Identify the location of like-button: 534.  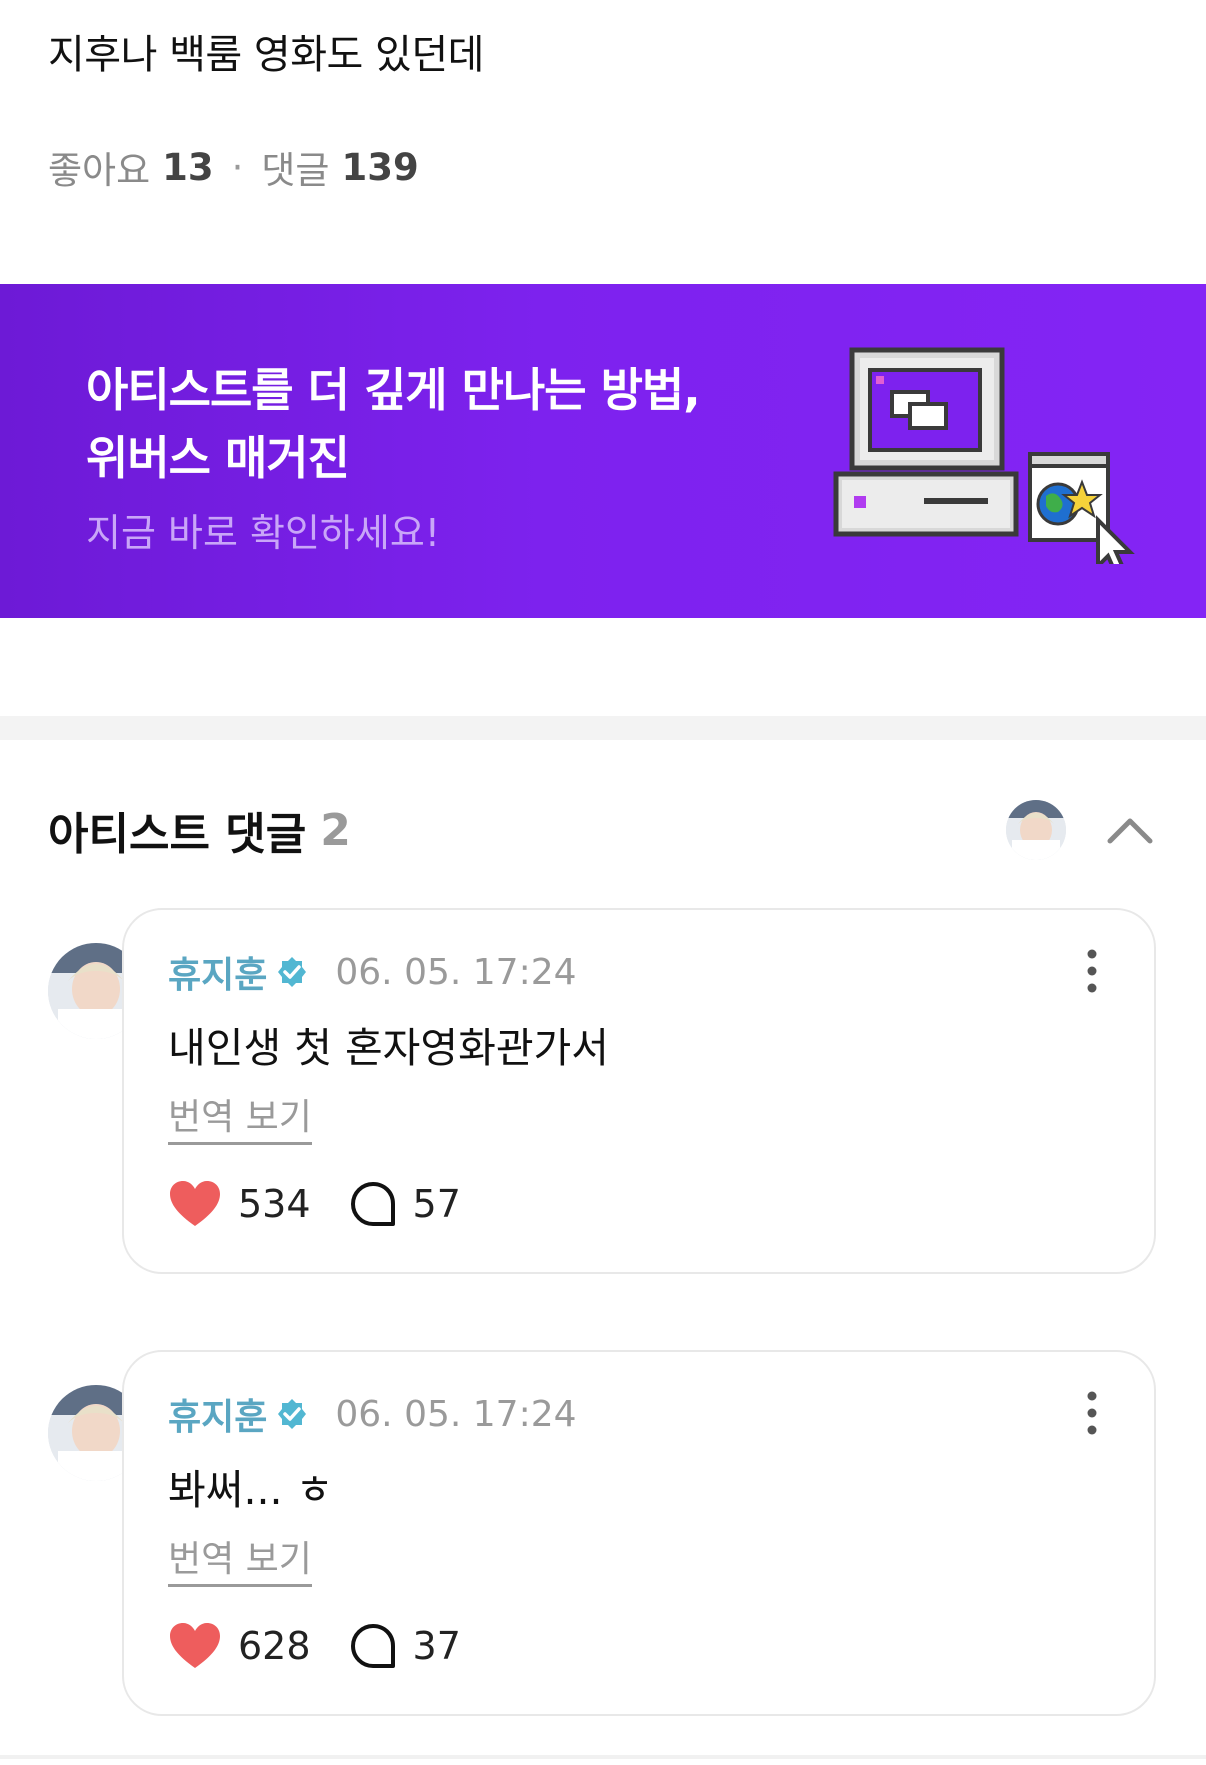
(239, 1204).